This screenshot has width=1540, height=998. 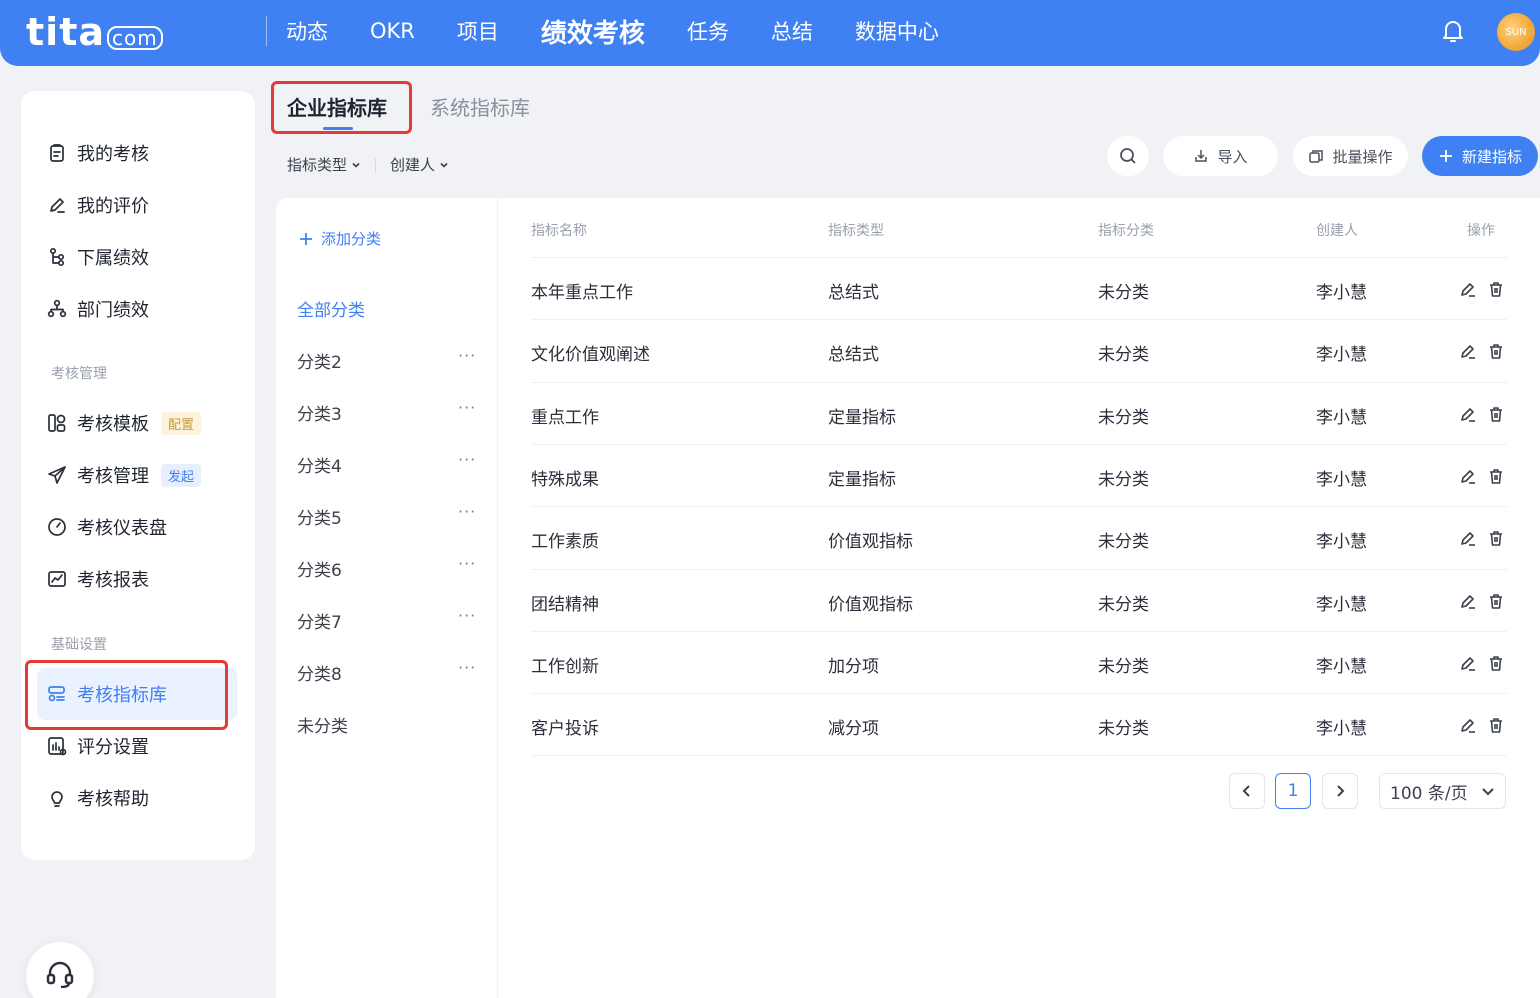 I want to click on sidebar-item-items_top-3: 部门绩效, so click(x=98, y=309).